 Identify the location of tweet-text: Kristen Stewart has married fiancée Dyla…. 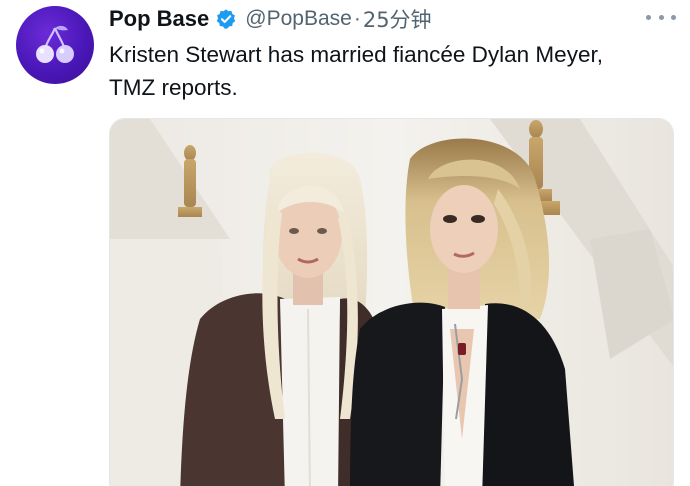
(356, 71).